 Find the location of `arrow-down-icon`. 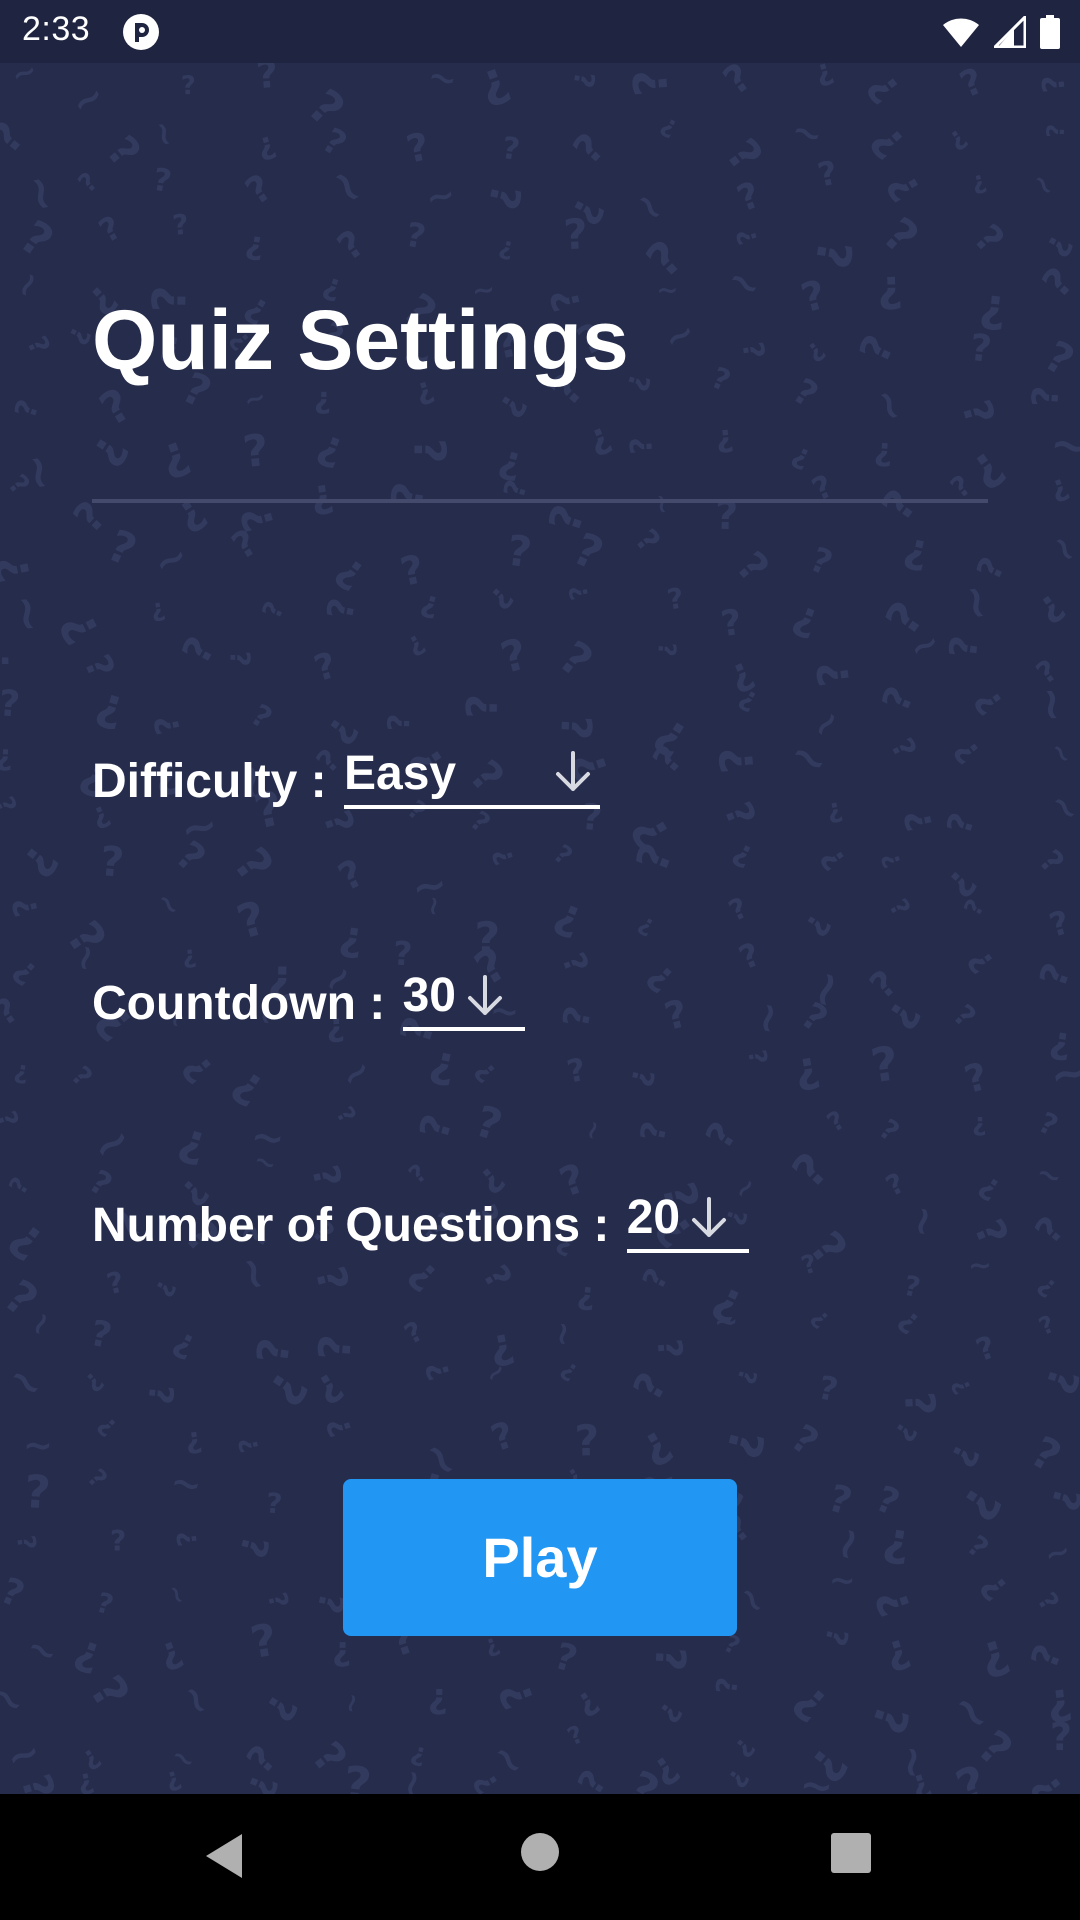

arrow-down-icon is located at coordinates (484, 994).